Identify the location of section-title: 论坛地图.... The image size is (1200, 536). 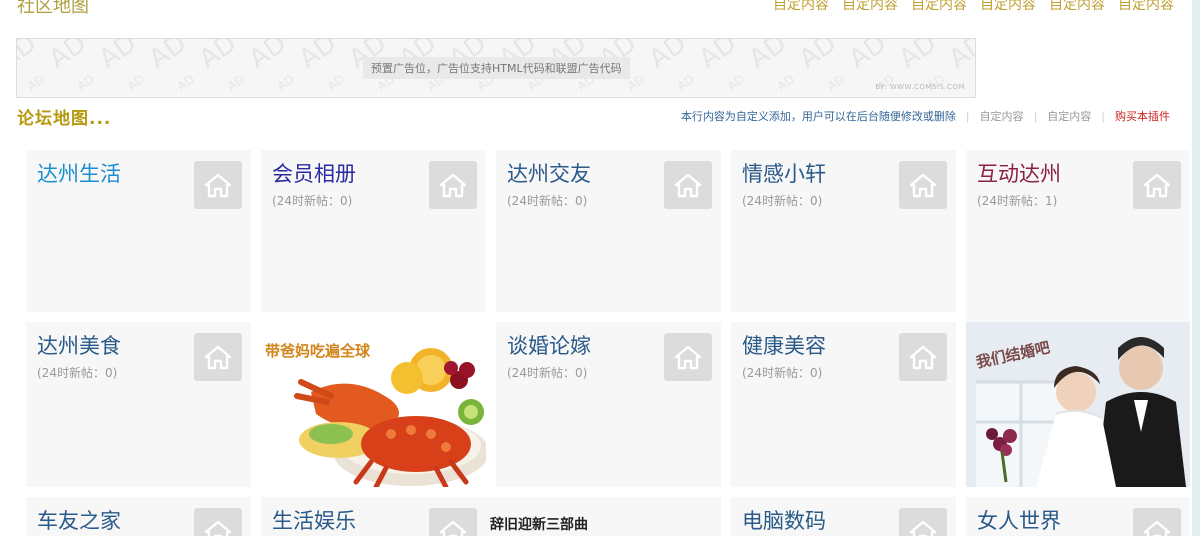
(64, 119).